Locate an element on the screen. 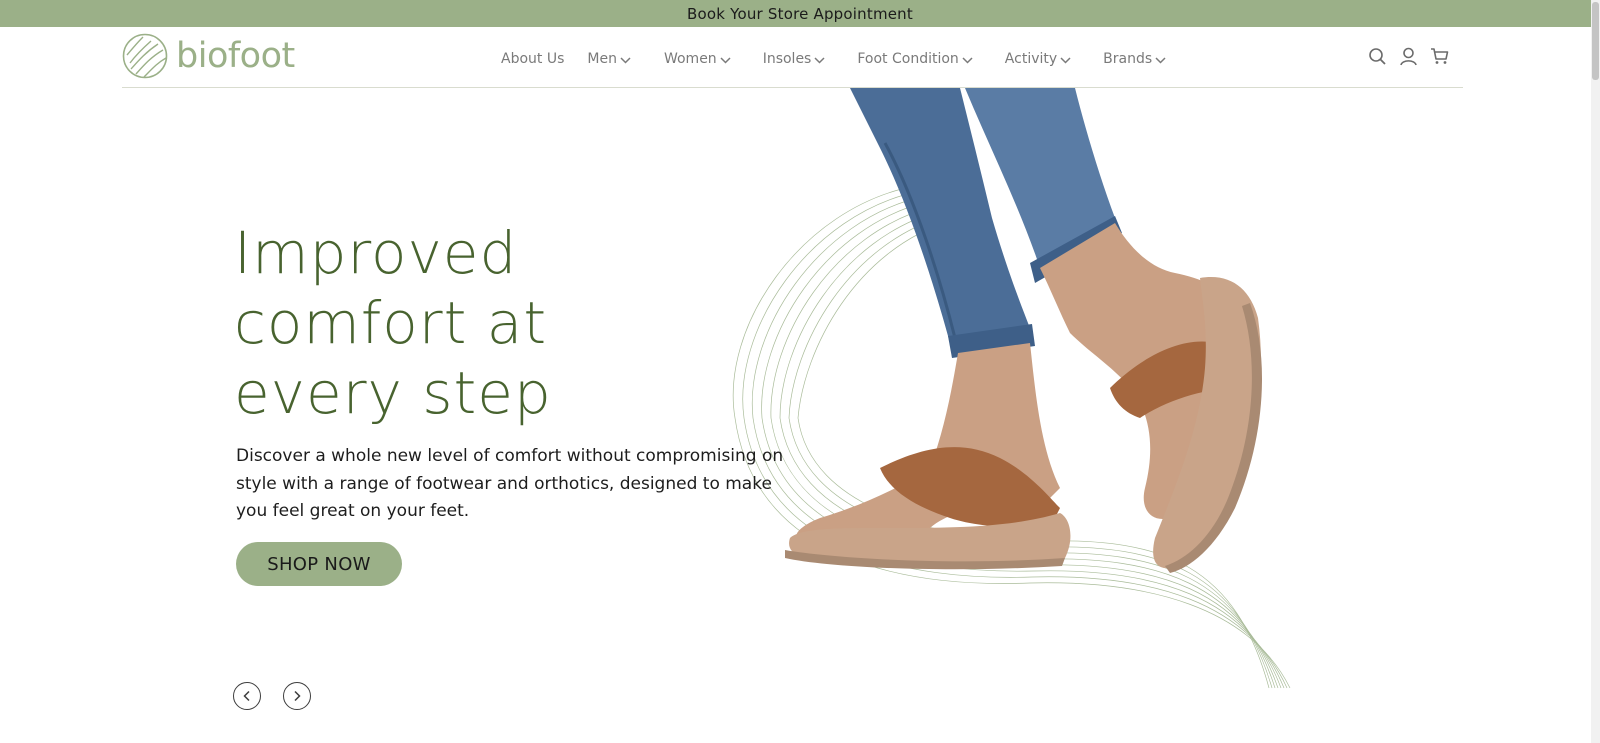 The height and width of the screenshot is (743, 1600). header-icons is located at coordinates (1408, 56).